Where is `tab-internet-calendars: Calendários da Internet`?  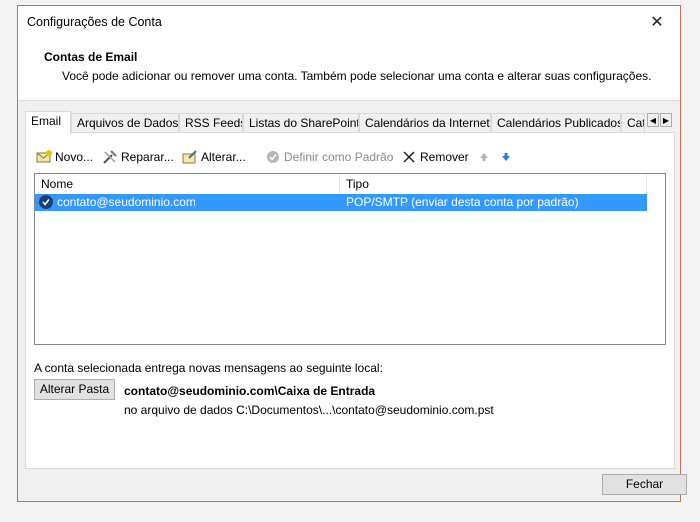
tab-internet-calendars: Calendários da Internet is located at coordinates (425, 122).